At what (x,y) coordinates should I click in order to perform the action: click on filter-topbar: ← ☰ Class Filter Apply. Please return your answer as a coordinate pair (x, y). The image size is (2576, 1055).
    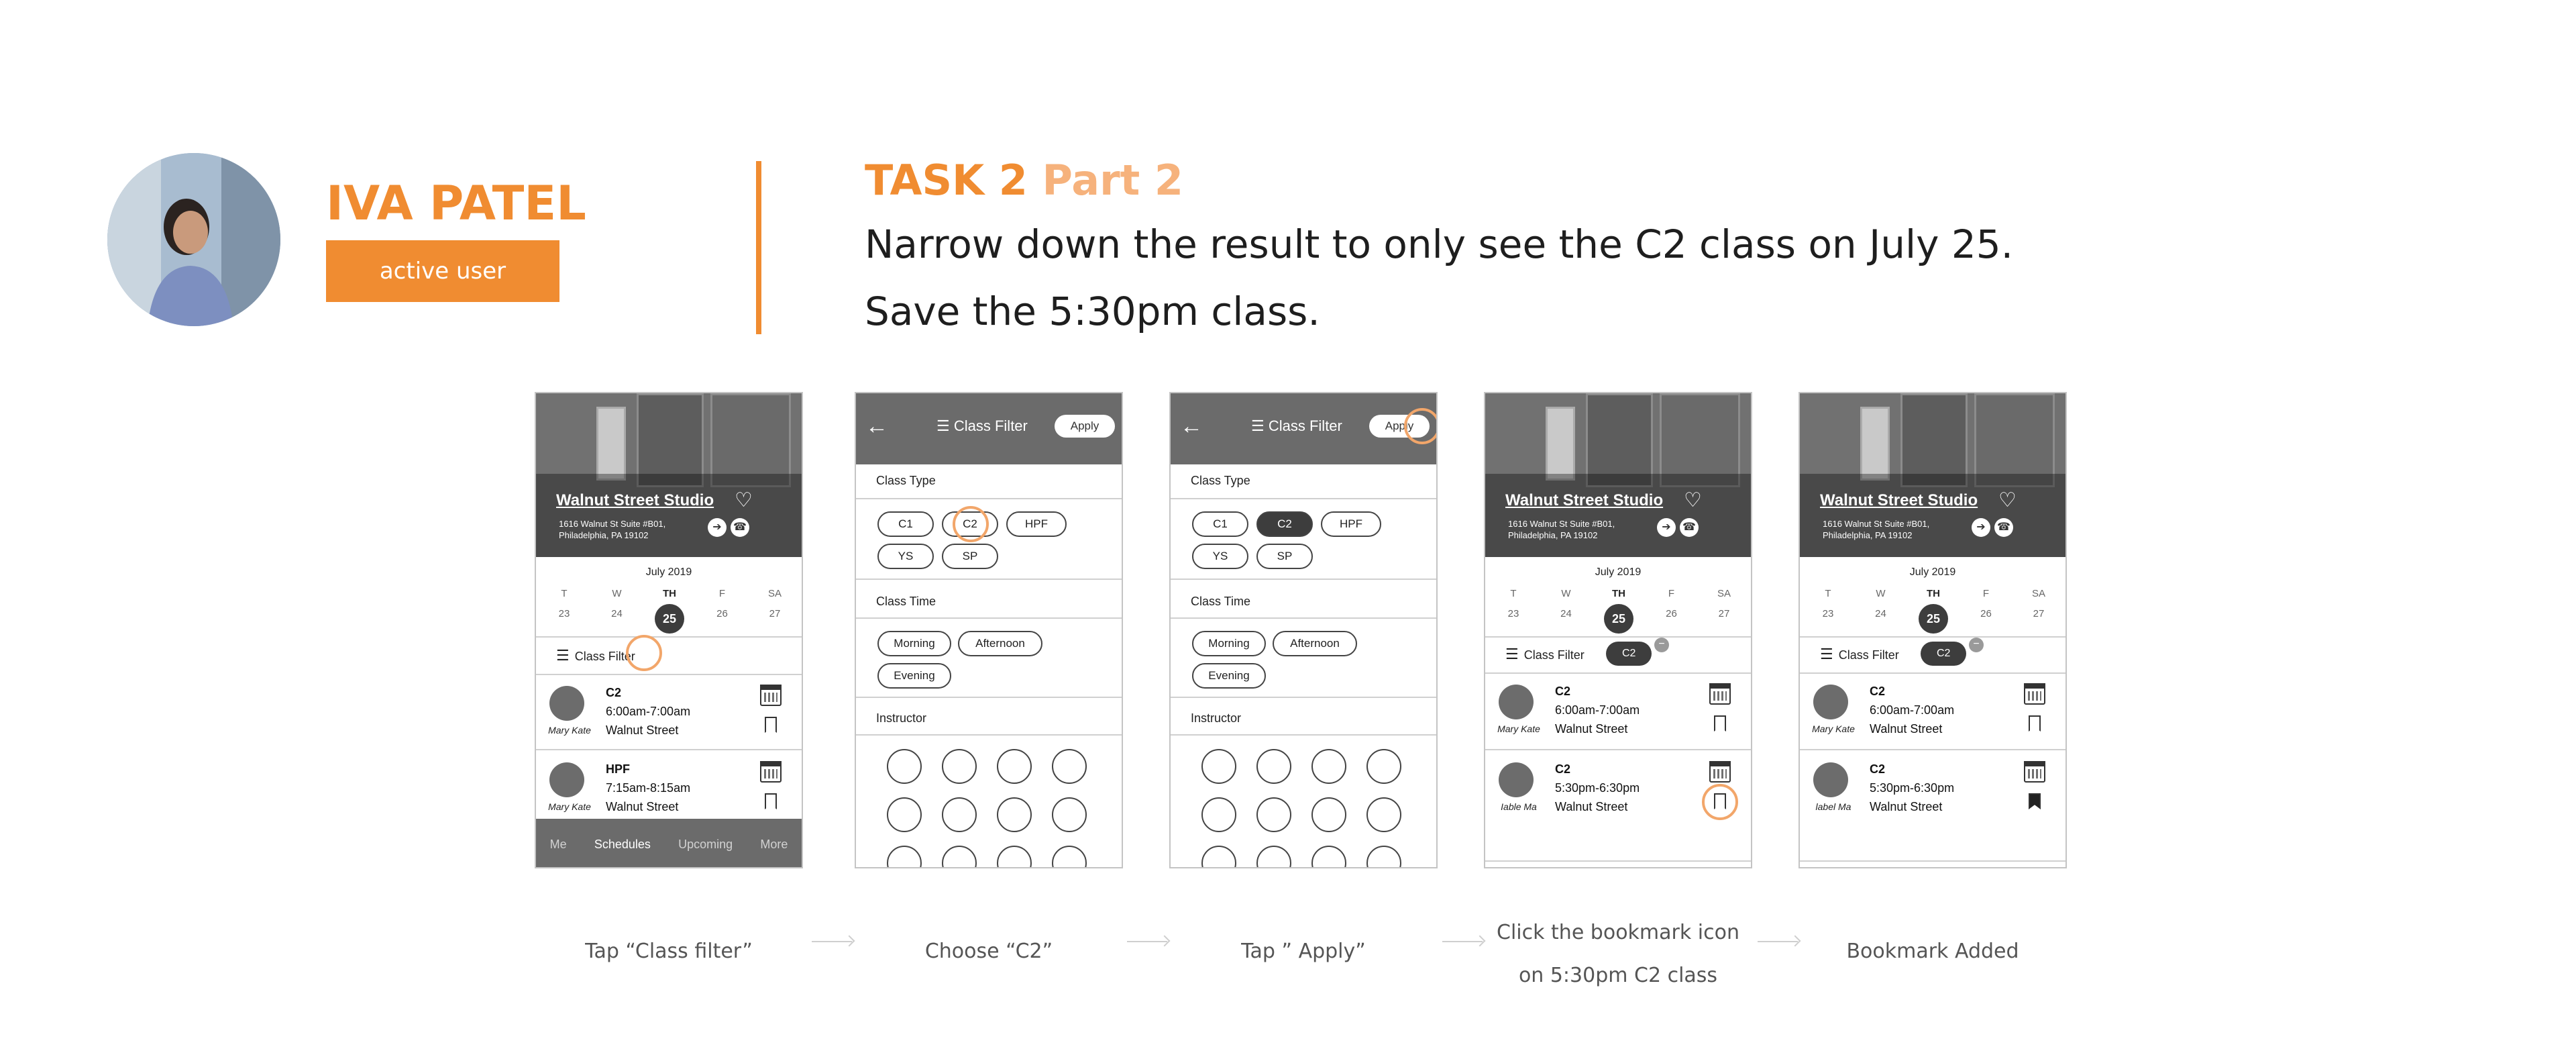
    Looking at the image, I should click on (1303, 429).